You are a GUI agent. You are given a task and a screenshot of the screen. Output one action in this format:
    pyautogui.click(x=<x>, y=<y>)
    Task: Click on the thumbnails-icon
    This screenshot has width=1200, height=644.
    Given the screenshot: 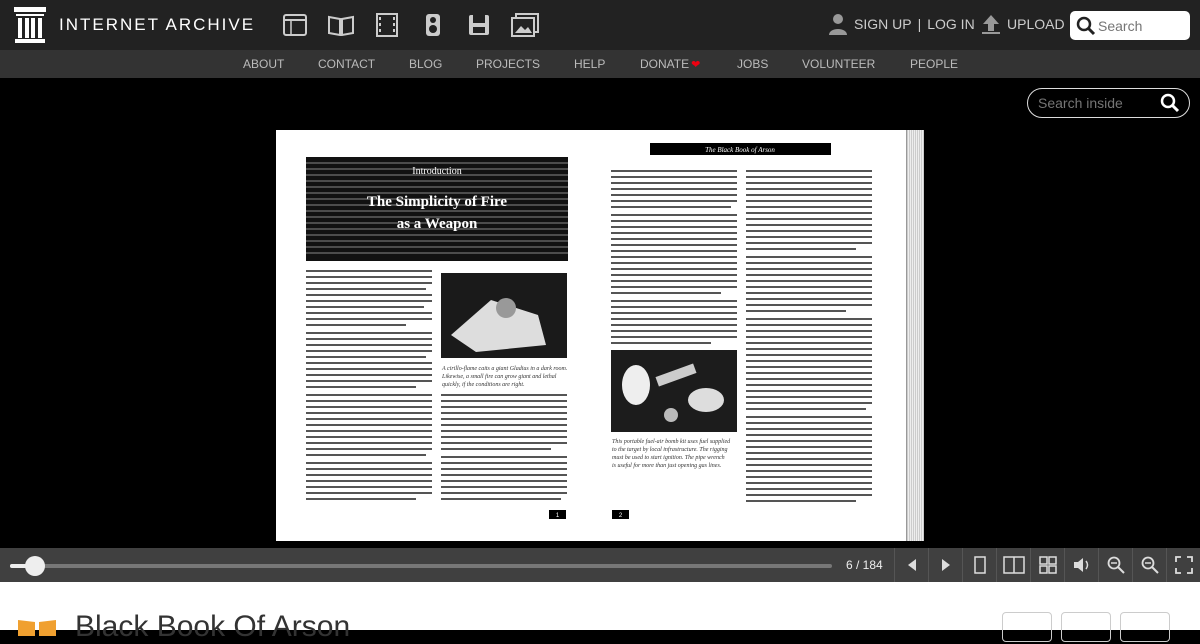 What is the action you would take?
    pyautogui.click(x=1047, y=565)
    